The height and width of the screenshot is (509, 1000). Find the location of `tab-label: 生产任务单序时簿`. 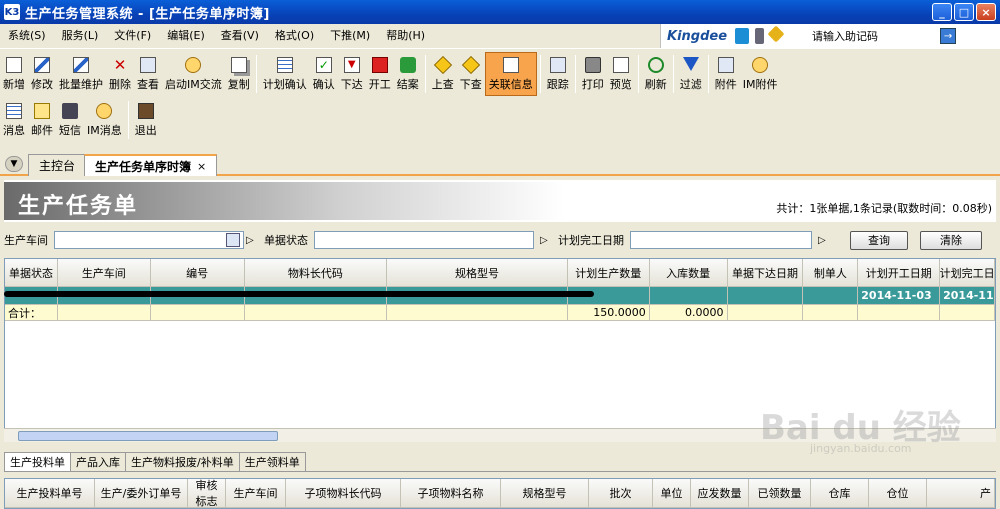

tab-label: 生产任务单序时簿 is located at coordinates (143, 166).